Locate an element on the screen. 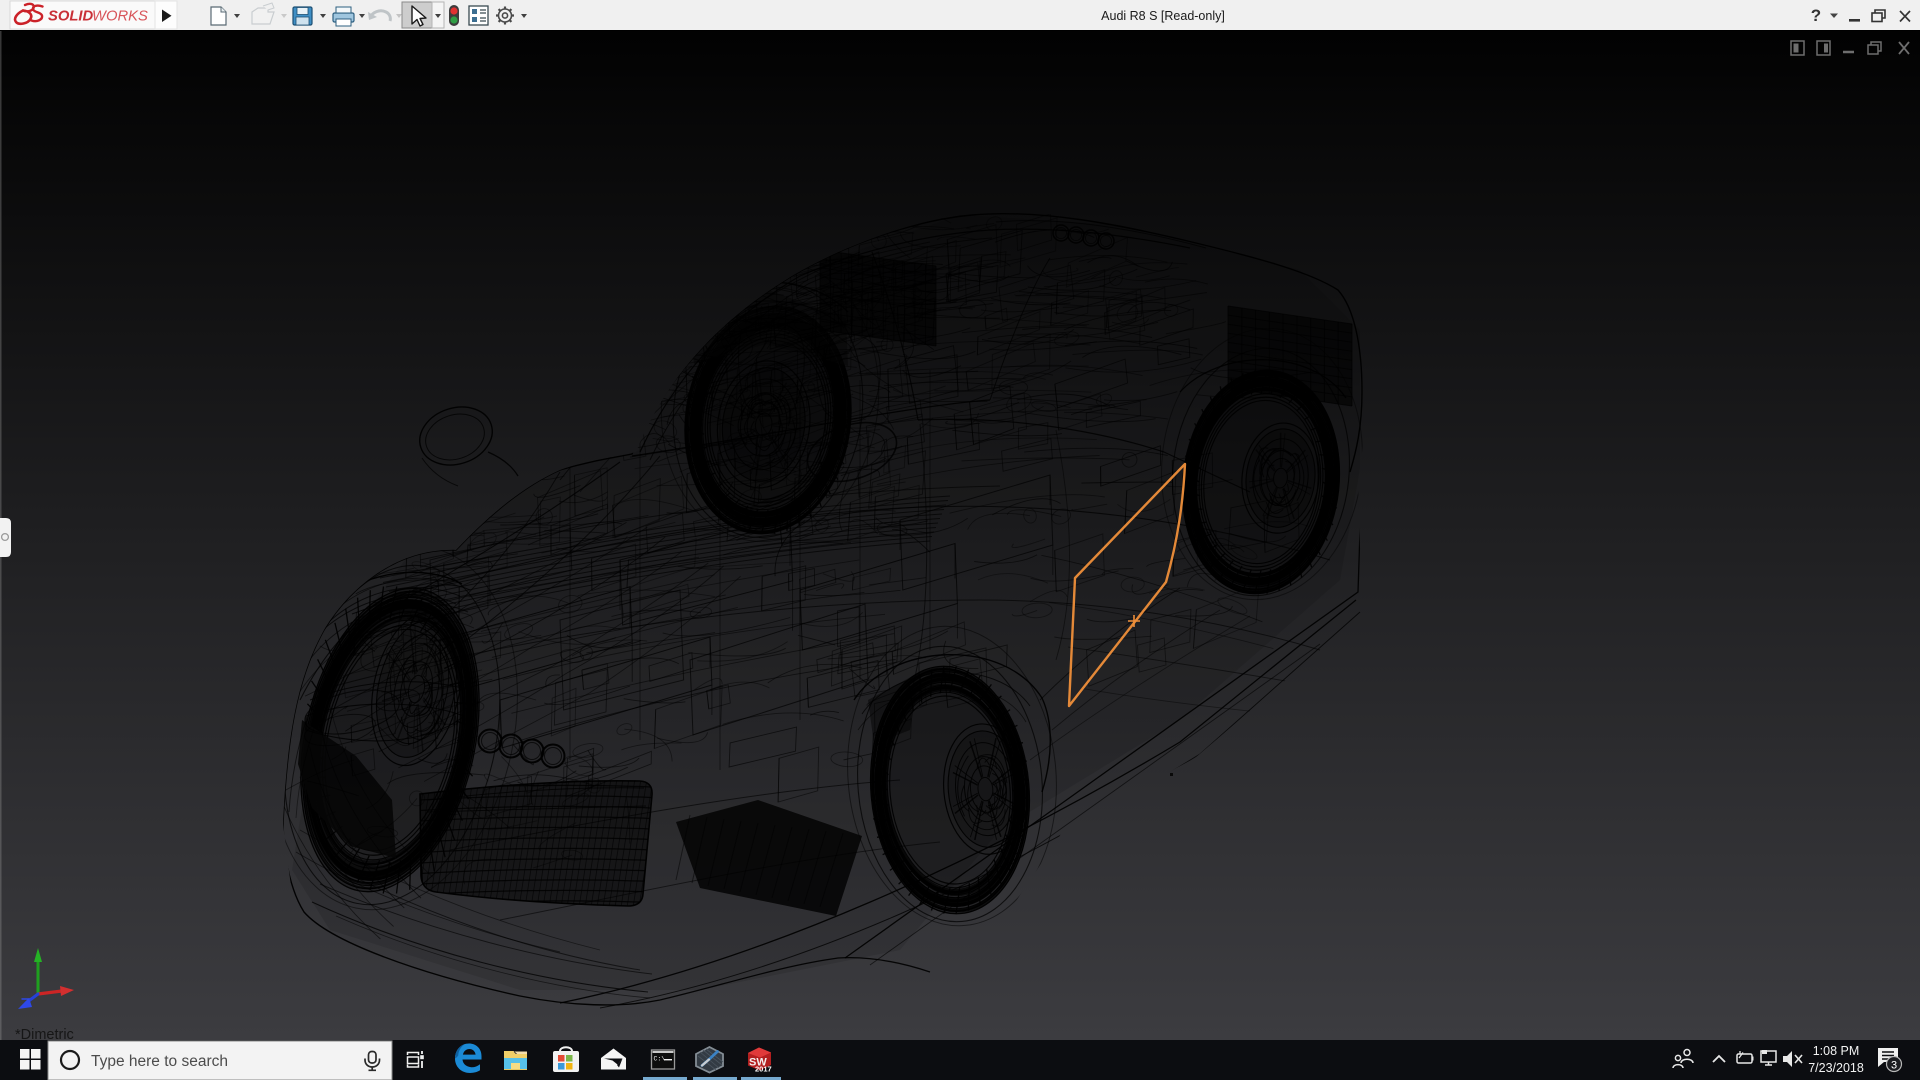 This screenshot has width=1920, height=1080. svg-text: 7/23/2018 is located at coordinates (1836, 1068).